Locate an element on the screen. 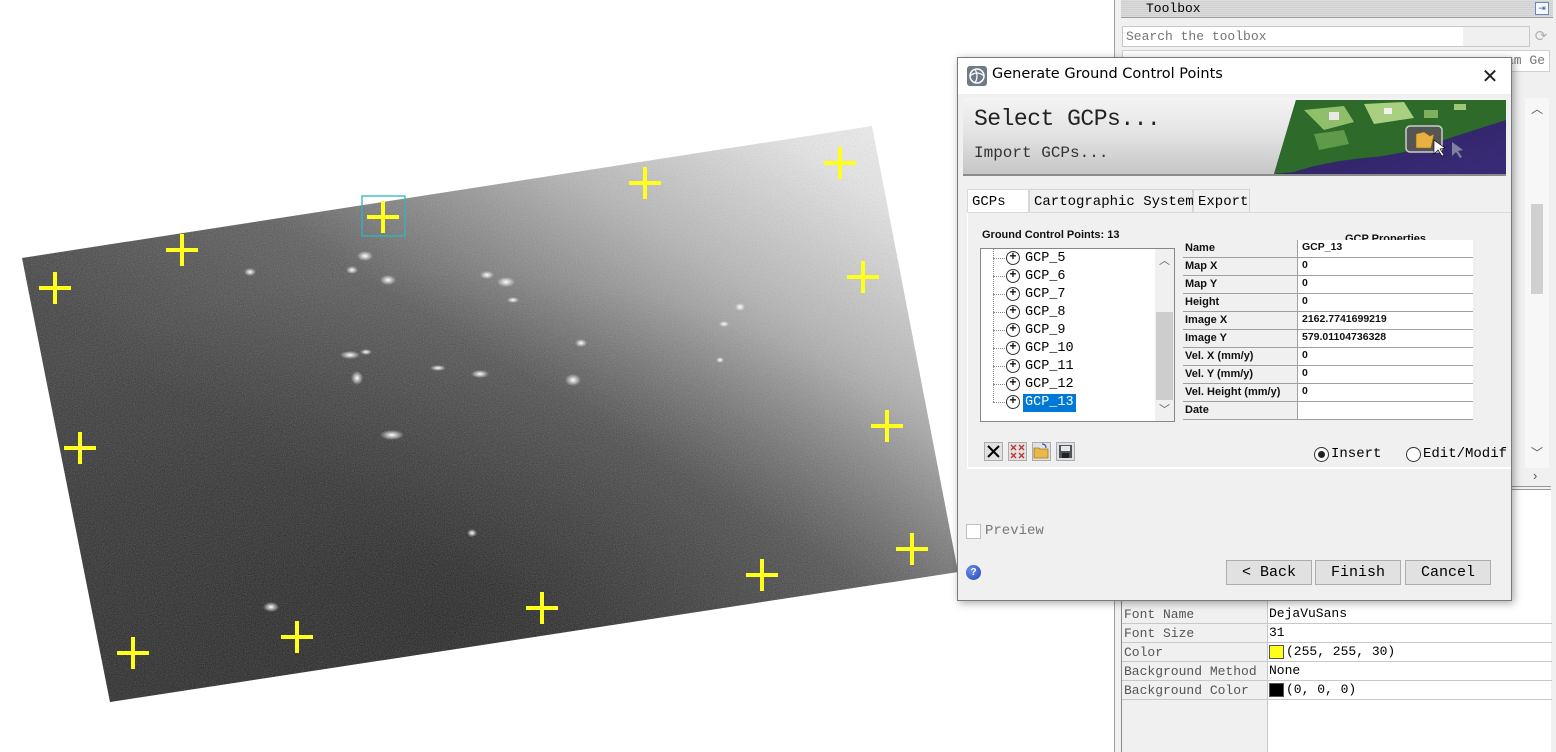 This screenshot has width=1556, height=752. property-name: Background Color is located at coordinates (1186, 690).